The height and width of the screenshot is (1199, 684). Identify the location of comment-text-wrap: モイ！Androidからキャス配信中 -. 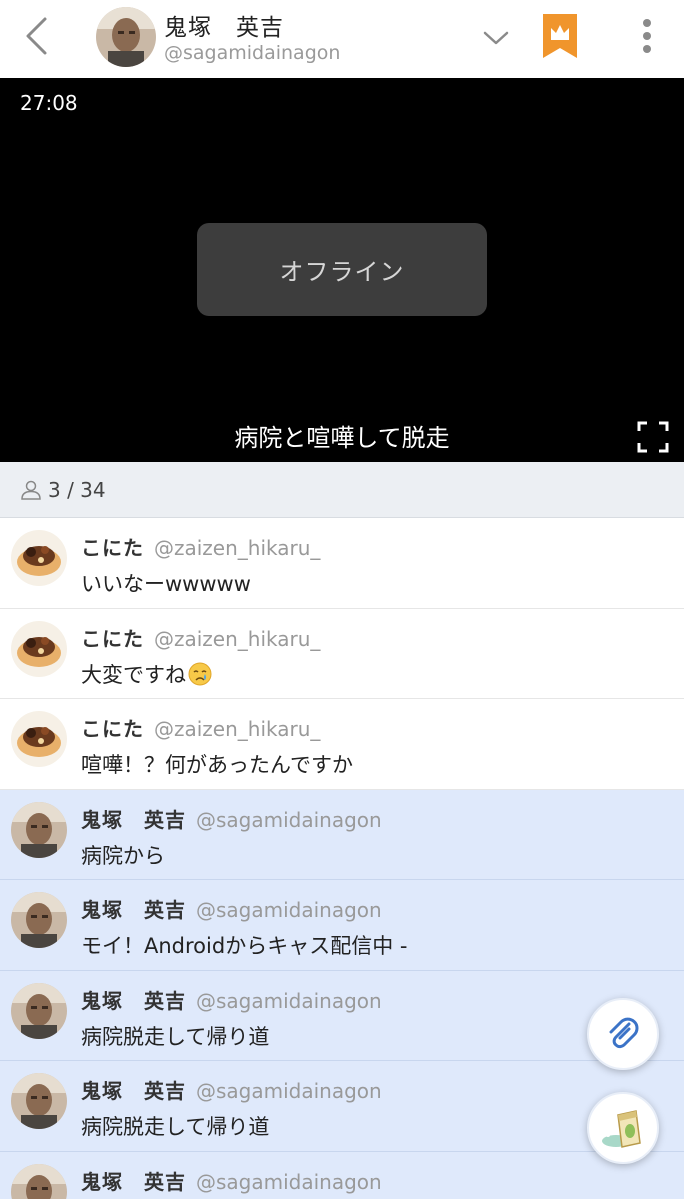
(244, 945).